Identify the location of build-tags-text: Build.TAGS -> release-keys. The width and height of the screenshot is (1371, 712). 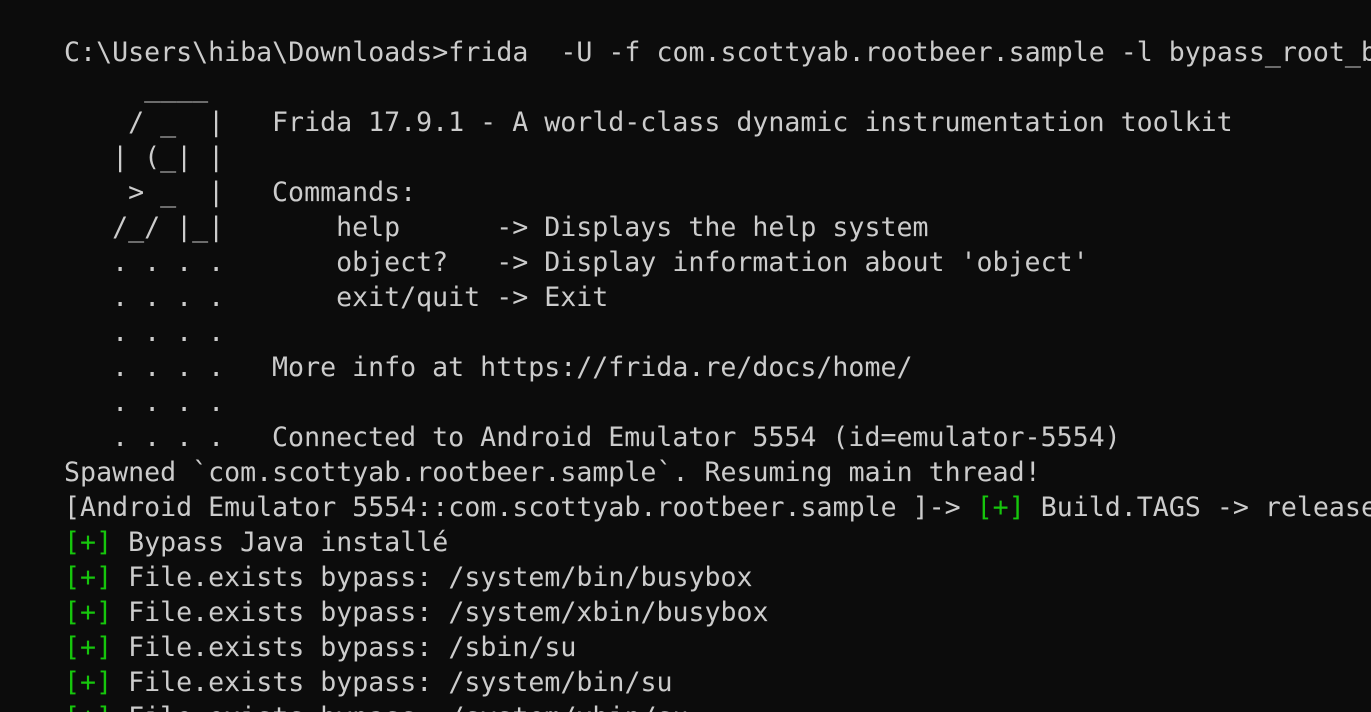
(1205, 507).